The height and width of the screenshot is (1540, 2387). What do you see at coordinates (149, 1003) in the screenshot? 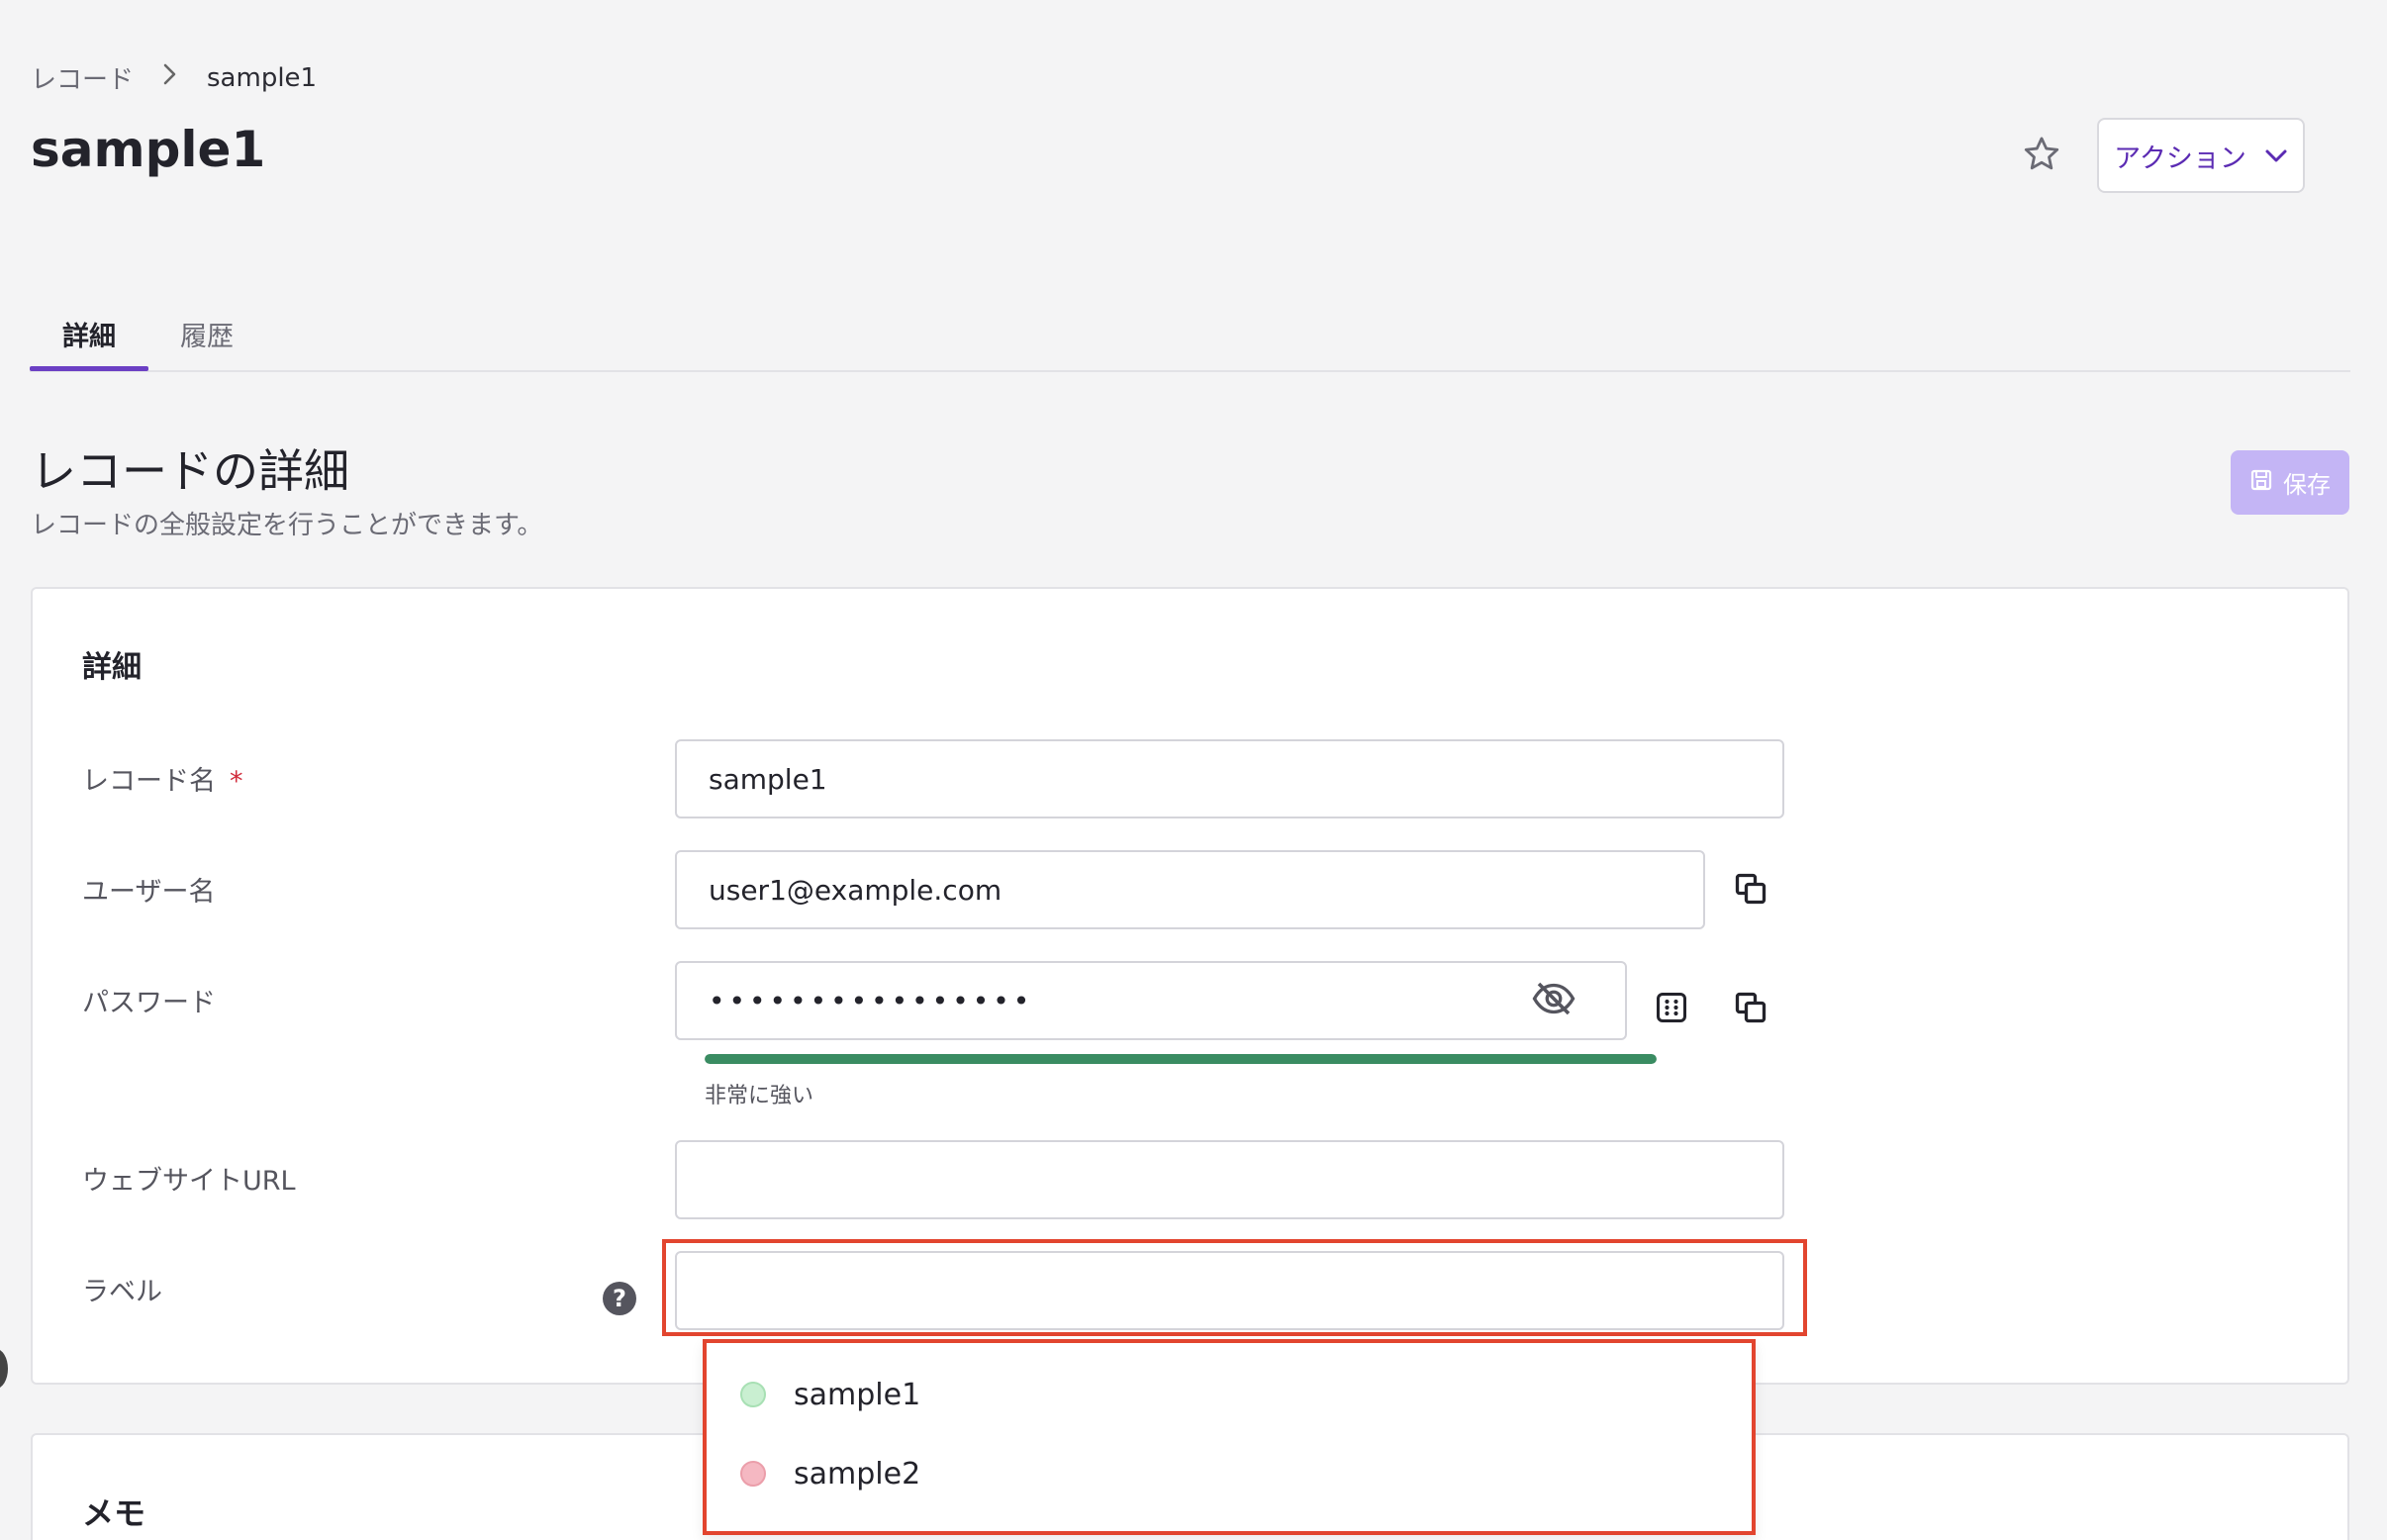
I see `password-label: パスワード` at bounding box center [149, 1003].